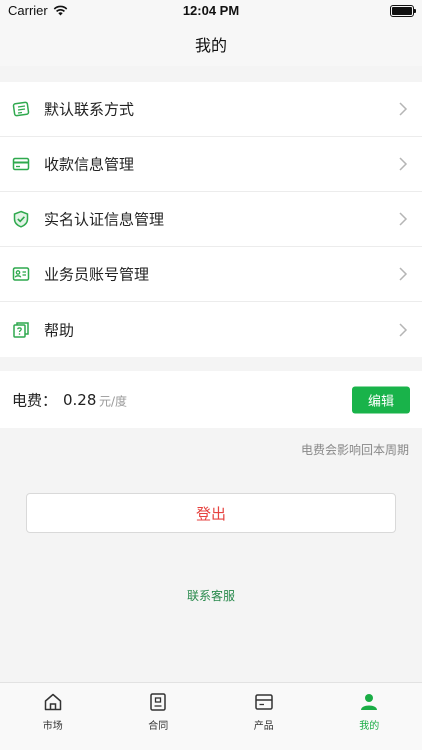 This screenshot has height=750, width=422. I want to click on electricity-fee-row: 电费： 0.28 元/度 编辑, so click(211, 399).